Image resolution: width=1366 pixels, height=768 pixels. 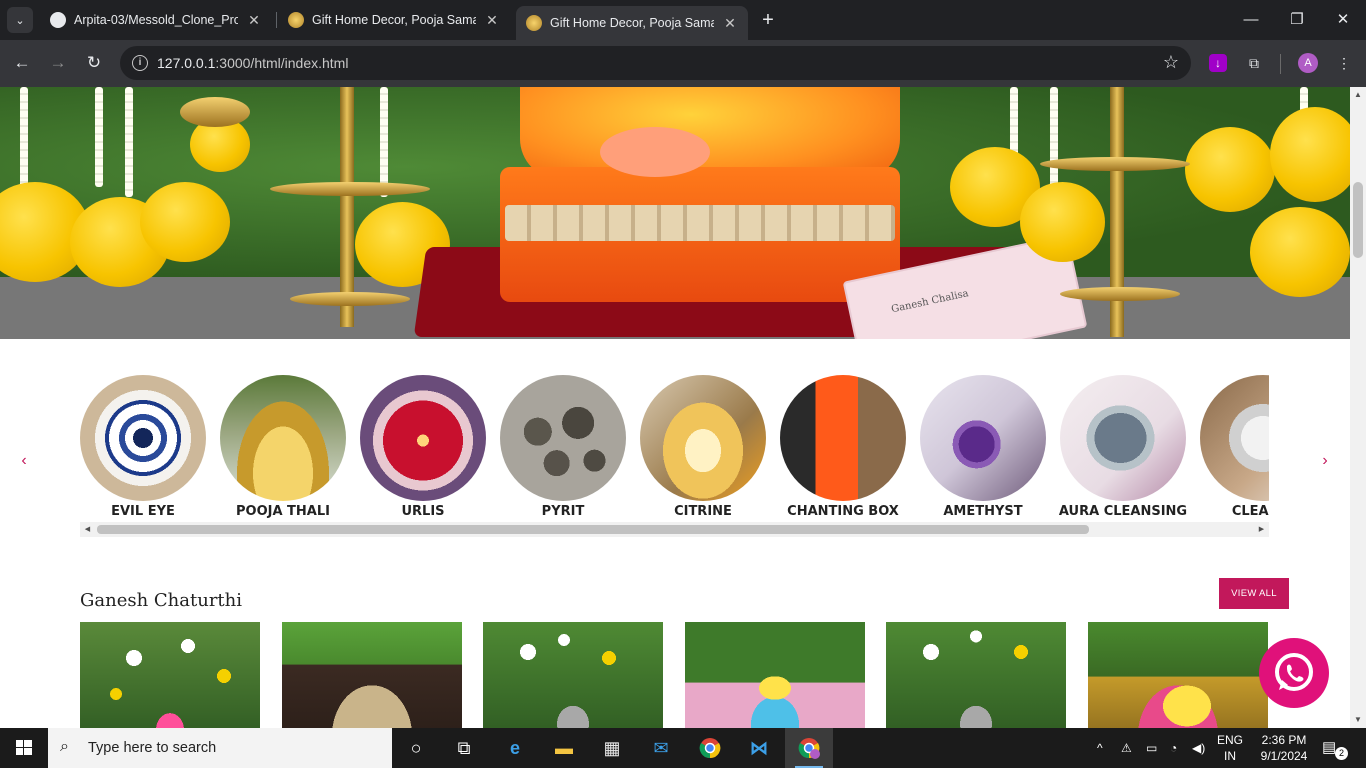 What do you see at coordinates (1151, 748) in the screenshot?
I see `battery-icon: ▭` at bounding box center [1151, 748].